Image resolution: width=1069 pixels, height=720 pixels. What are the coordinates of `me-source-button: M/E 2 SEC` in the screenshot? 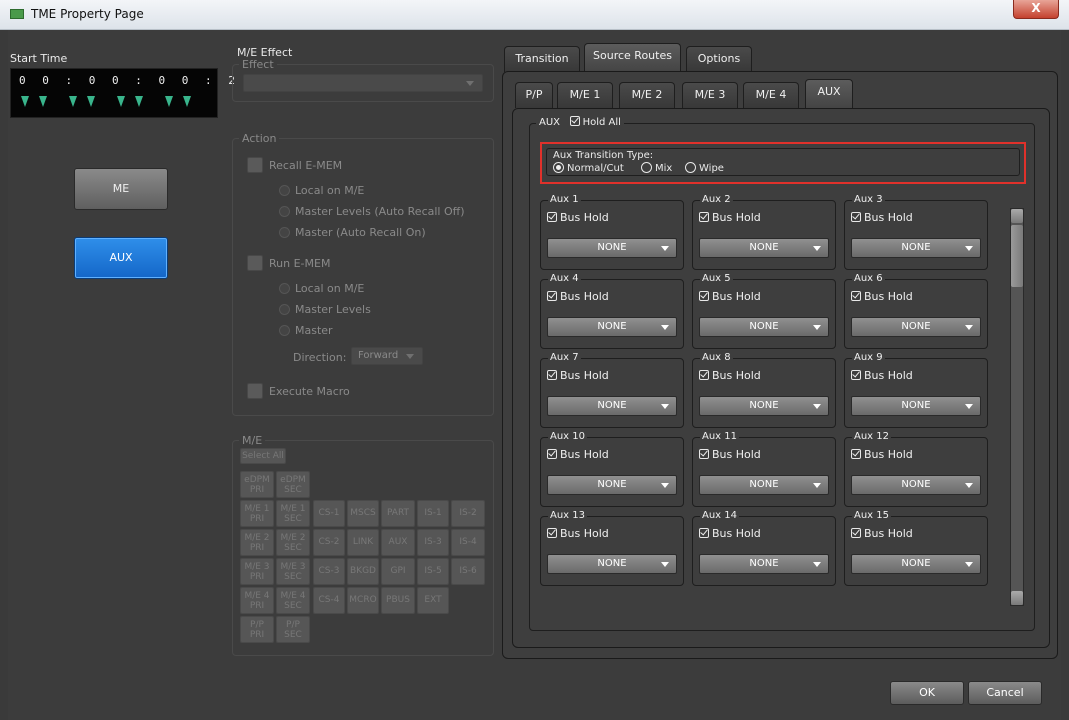 It's located at (293, 542).